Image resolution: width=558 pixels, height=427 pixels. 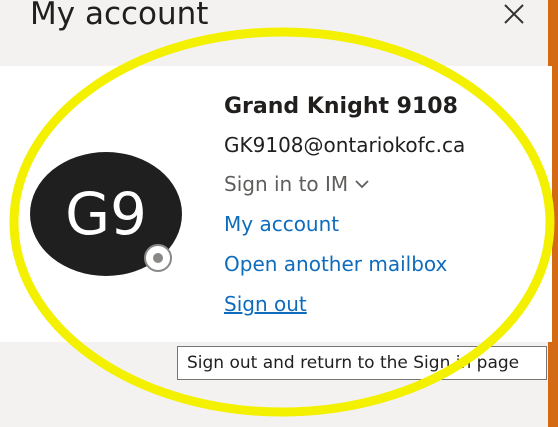 What do you see at coordinates (362, 184) in the screenshot?
I see `chevron-down-icon` at bounding box center [362, 184].